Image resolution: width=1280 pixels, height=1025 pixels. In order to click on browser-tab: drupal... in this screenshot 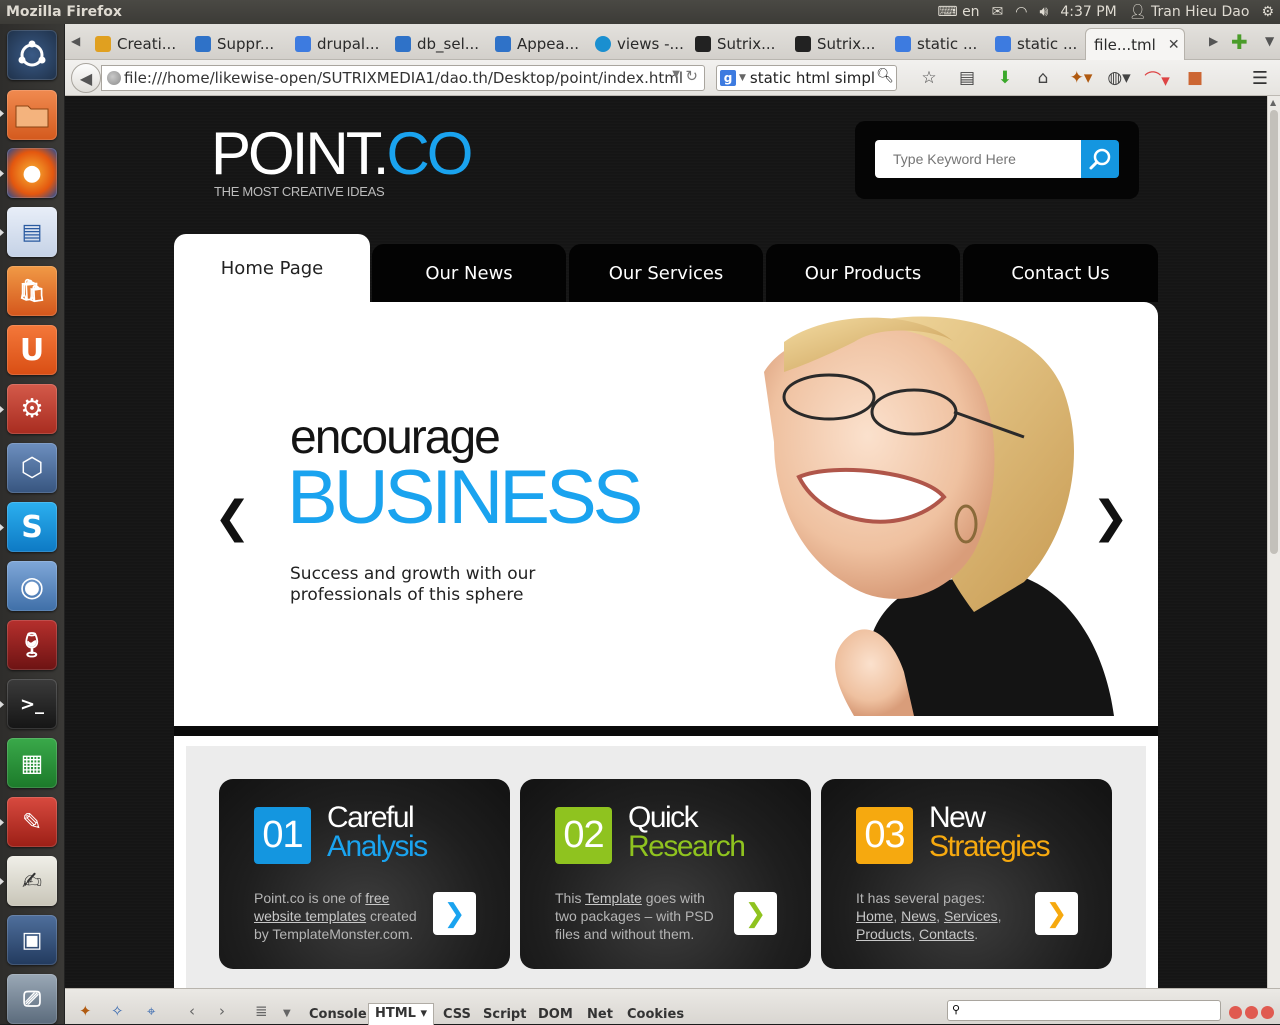, I will do `click(337, 44)`.